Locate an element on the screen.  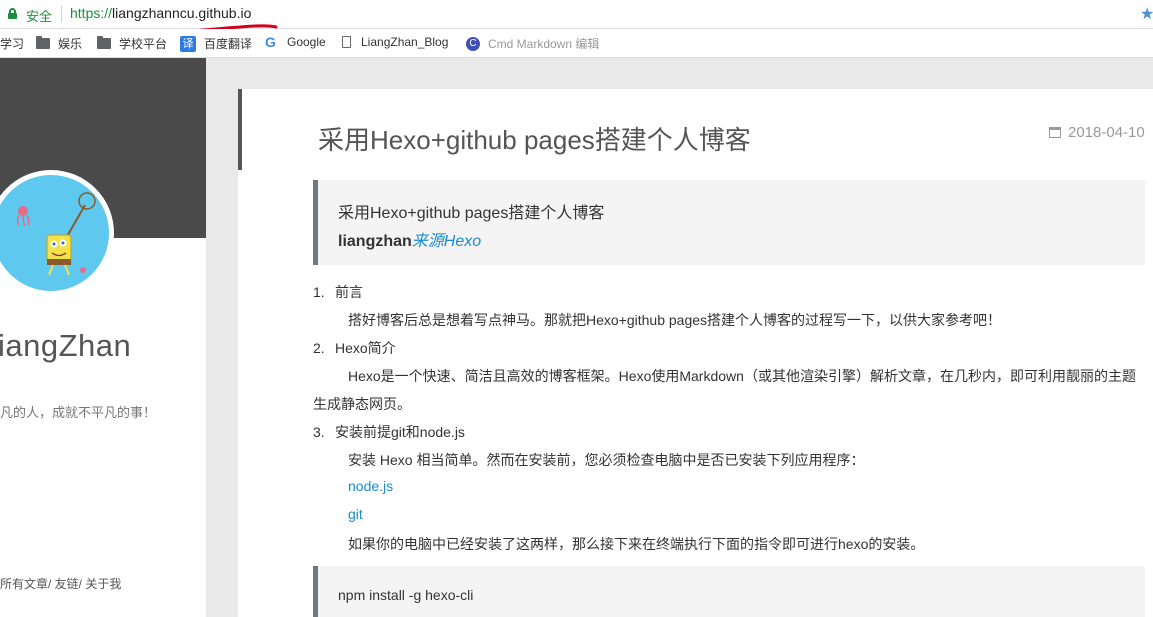
avatar is located at coordinates (57, 233).